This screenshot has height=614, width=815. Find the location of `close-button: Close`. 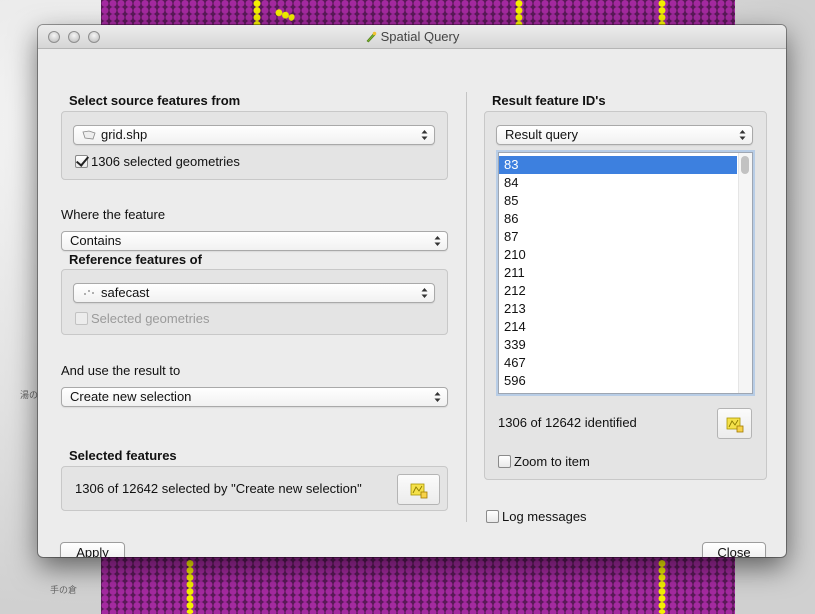

close-button: Close is located at coordinates (734, 549).